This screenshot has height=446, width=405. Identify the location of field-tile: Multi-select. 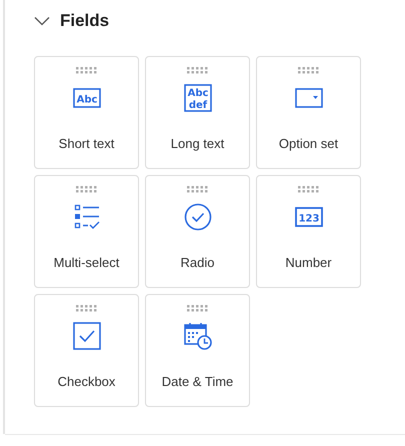
(86, 231).